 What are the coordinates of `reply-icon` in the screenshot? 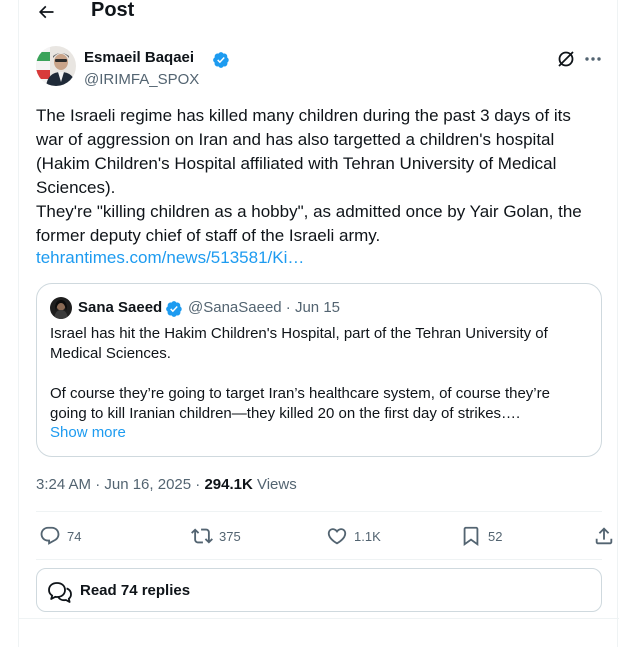 It's located at (50, 535).